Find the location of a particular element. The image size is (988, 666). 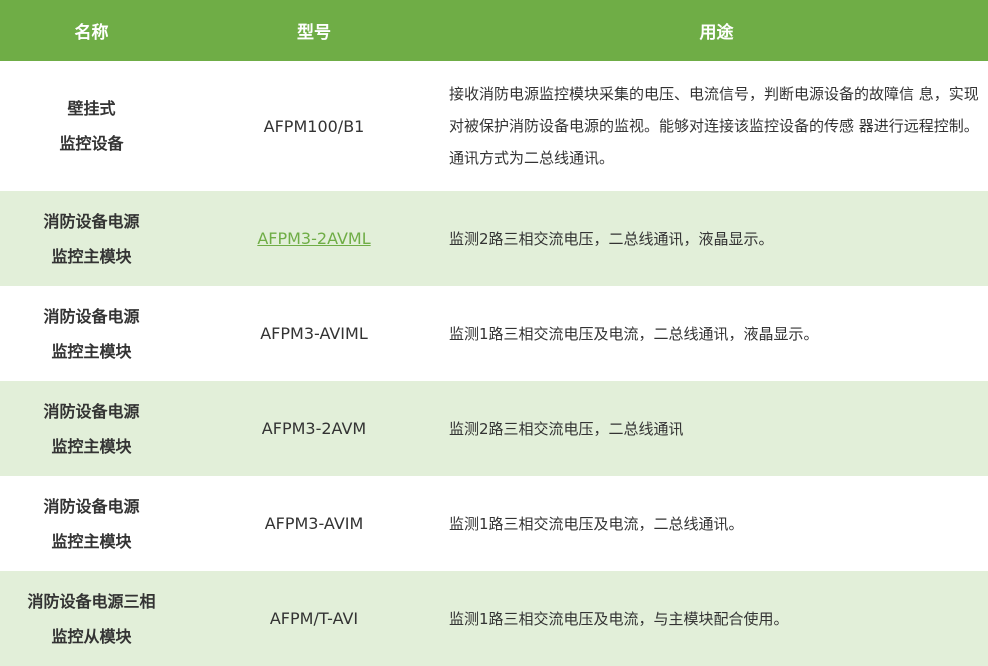

product-use: 监测2路三相交流电压，二总线通讯 is located at coordinates (716, 428).